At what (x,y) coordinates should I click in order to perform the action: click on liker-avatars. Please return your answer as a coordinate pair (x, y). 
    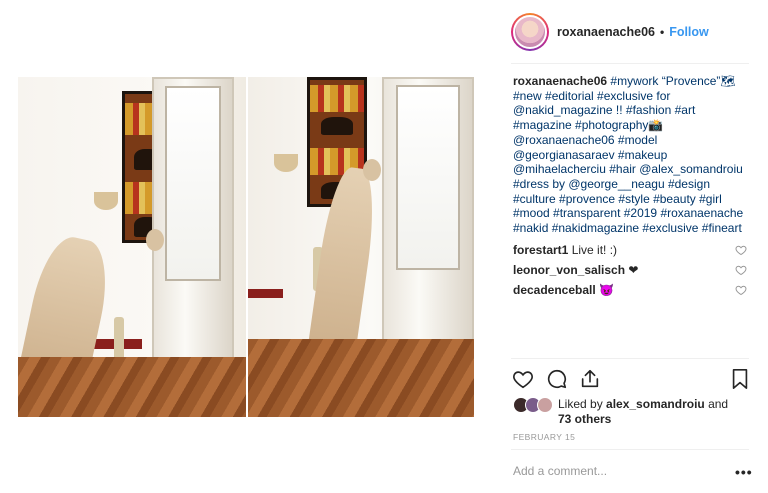
    Looking at the image, I should click on (534, 405).